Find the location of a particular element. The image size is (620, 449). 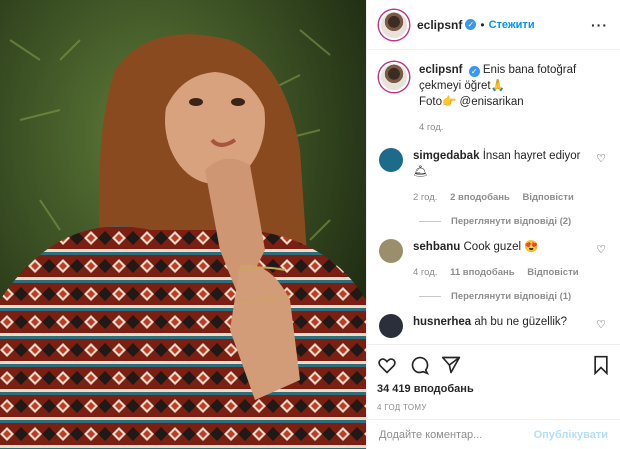

post-header: eclipsnf ✓ • Стежити ··· is located at coordinates (493, 25).